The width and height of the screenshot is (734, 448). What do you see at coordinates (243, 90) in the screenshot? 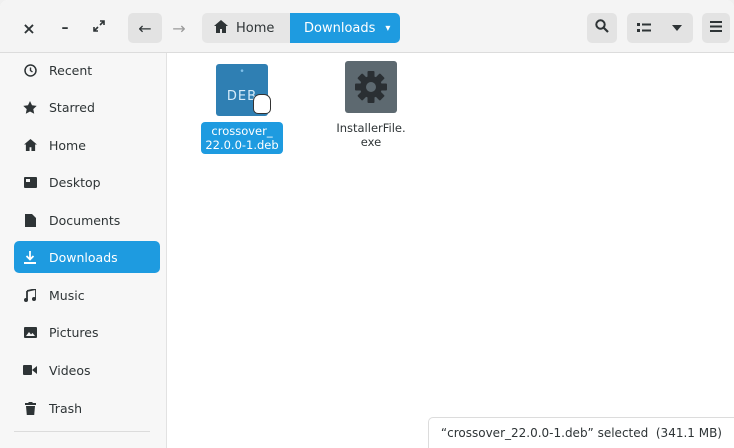
I see `deb-package-icon: • DEB` at bounding box center [243, 90].